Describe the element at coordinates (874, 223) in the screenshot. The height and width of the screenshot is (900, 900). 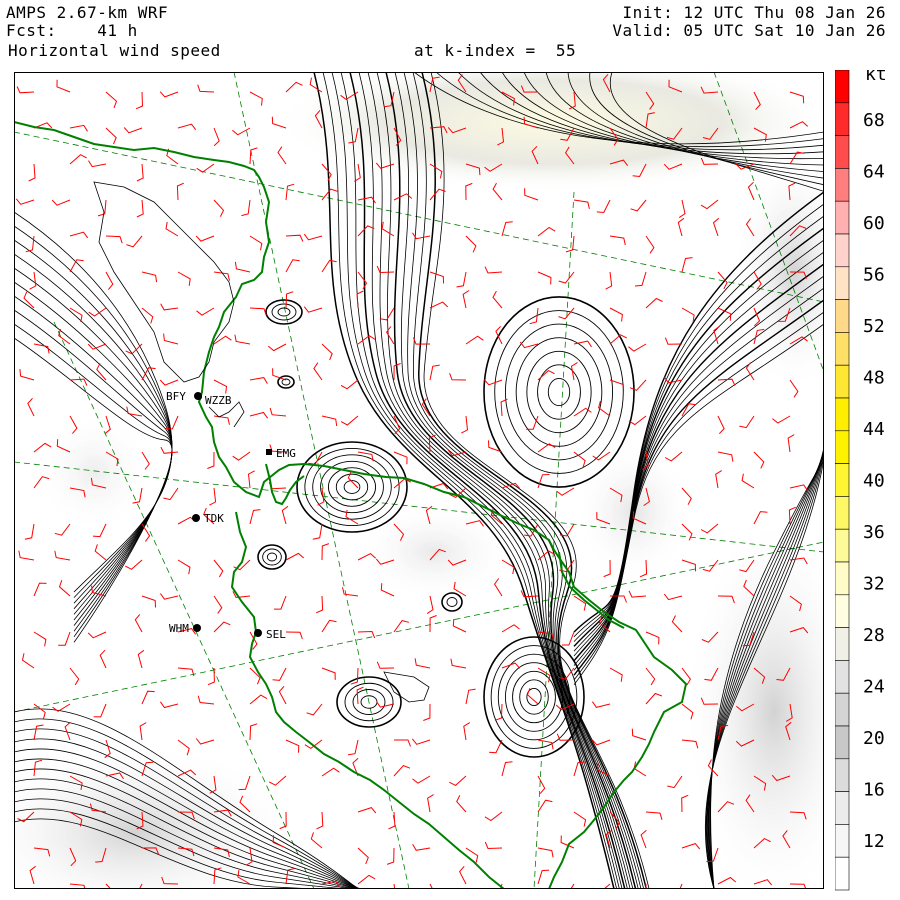
I see `colorbar-tick-label: 60` at that location.